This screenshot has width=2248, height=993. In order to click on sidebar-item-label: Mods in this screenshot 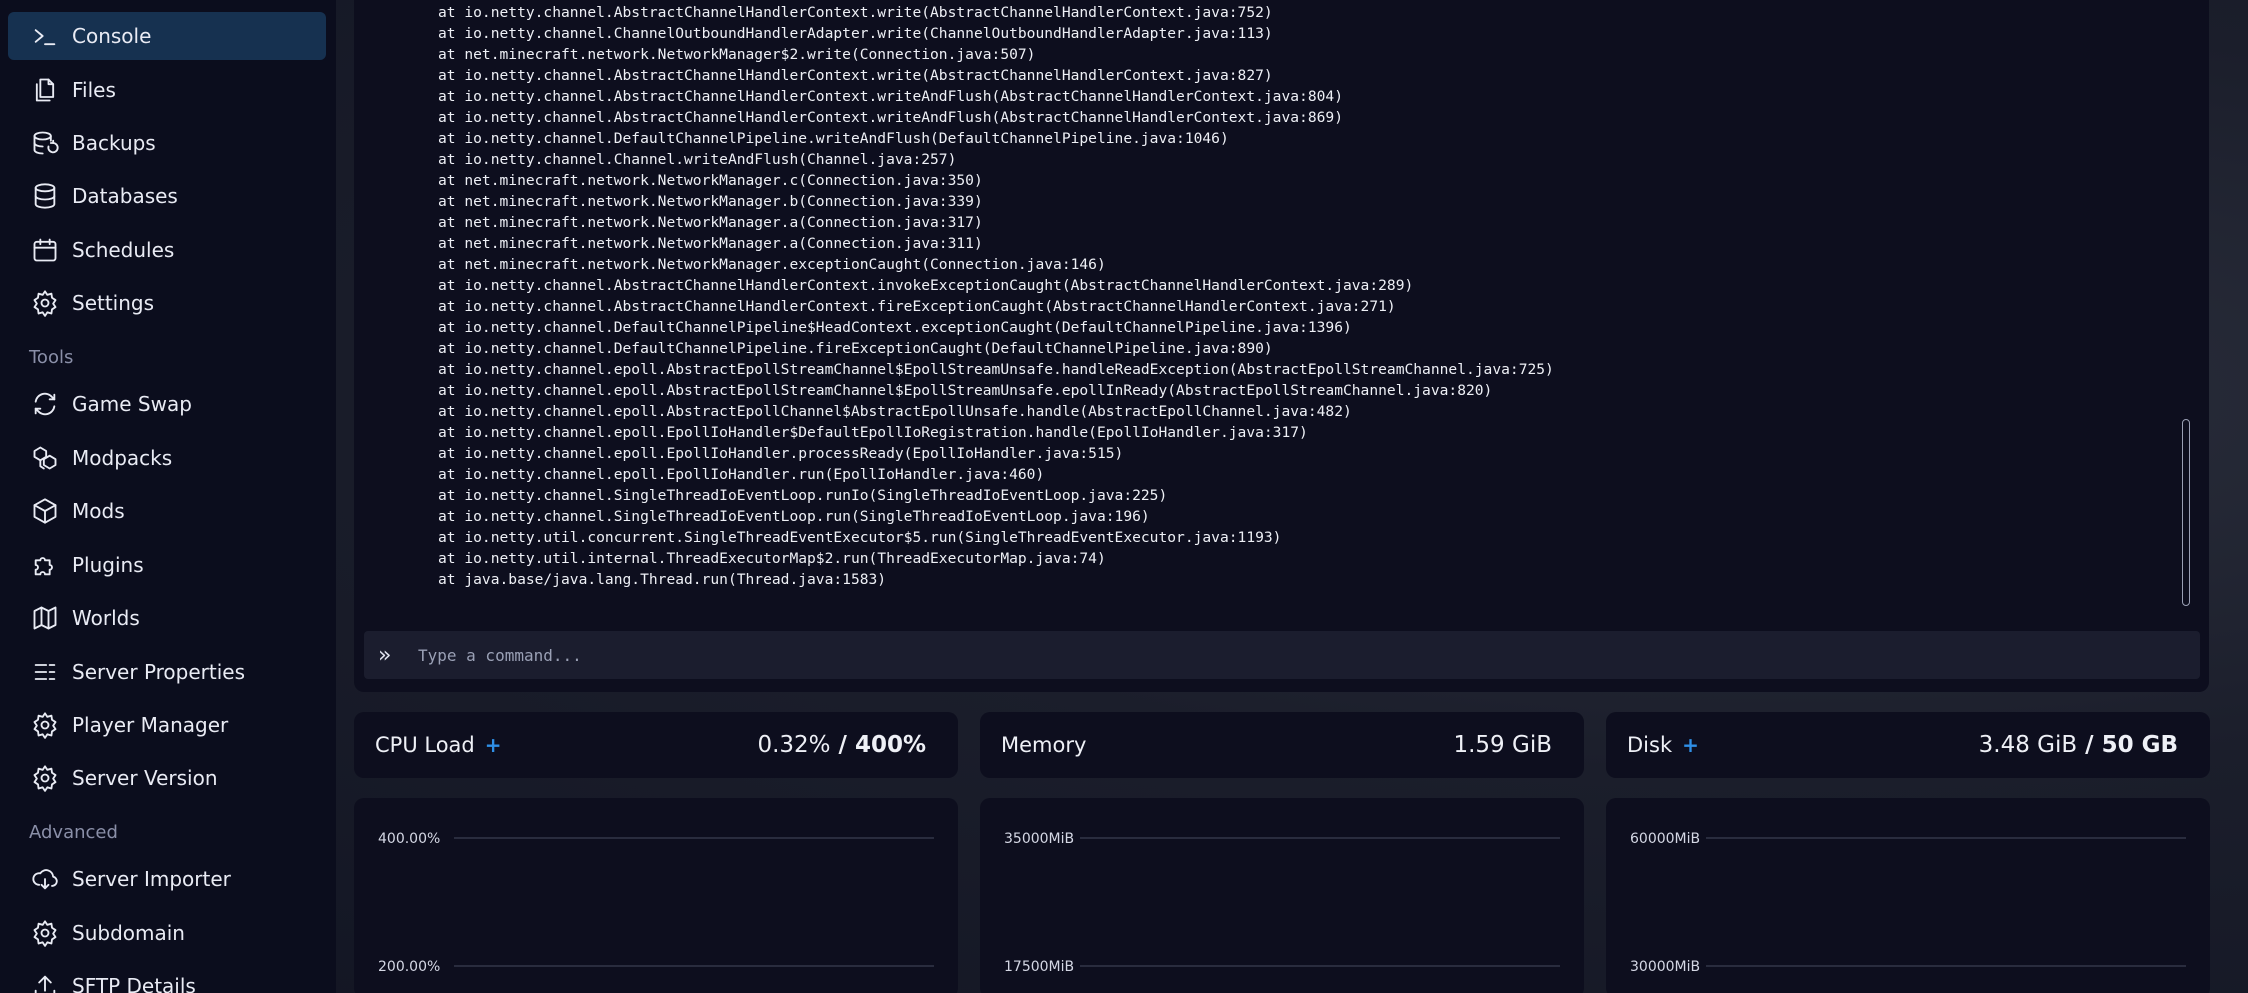, I will do `click(98, 511)`.